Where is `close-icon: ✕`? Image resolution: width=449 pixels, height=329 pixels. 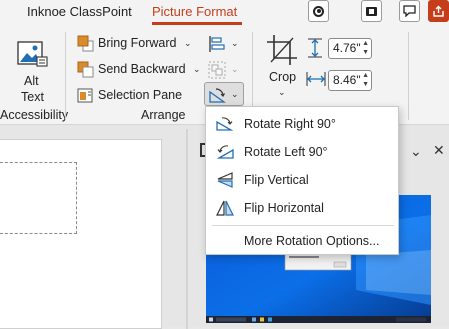
close-icon: ✕ is located at coordinates (439, 150).